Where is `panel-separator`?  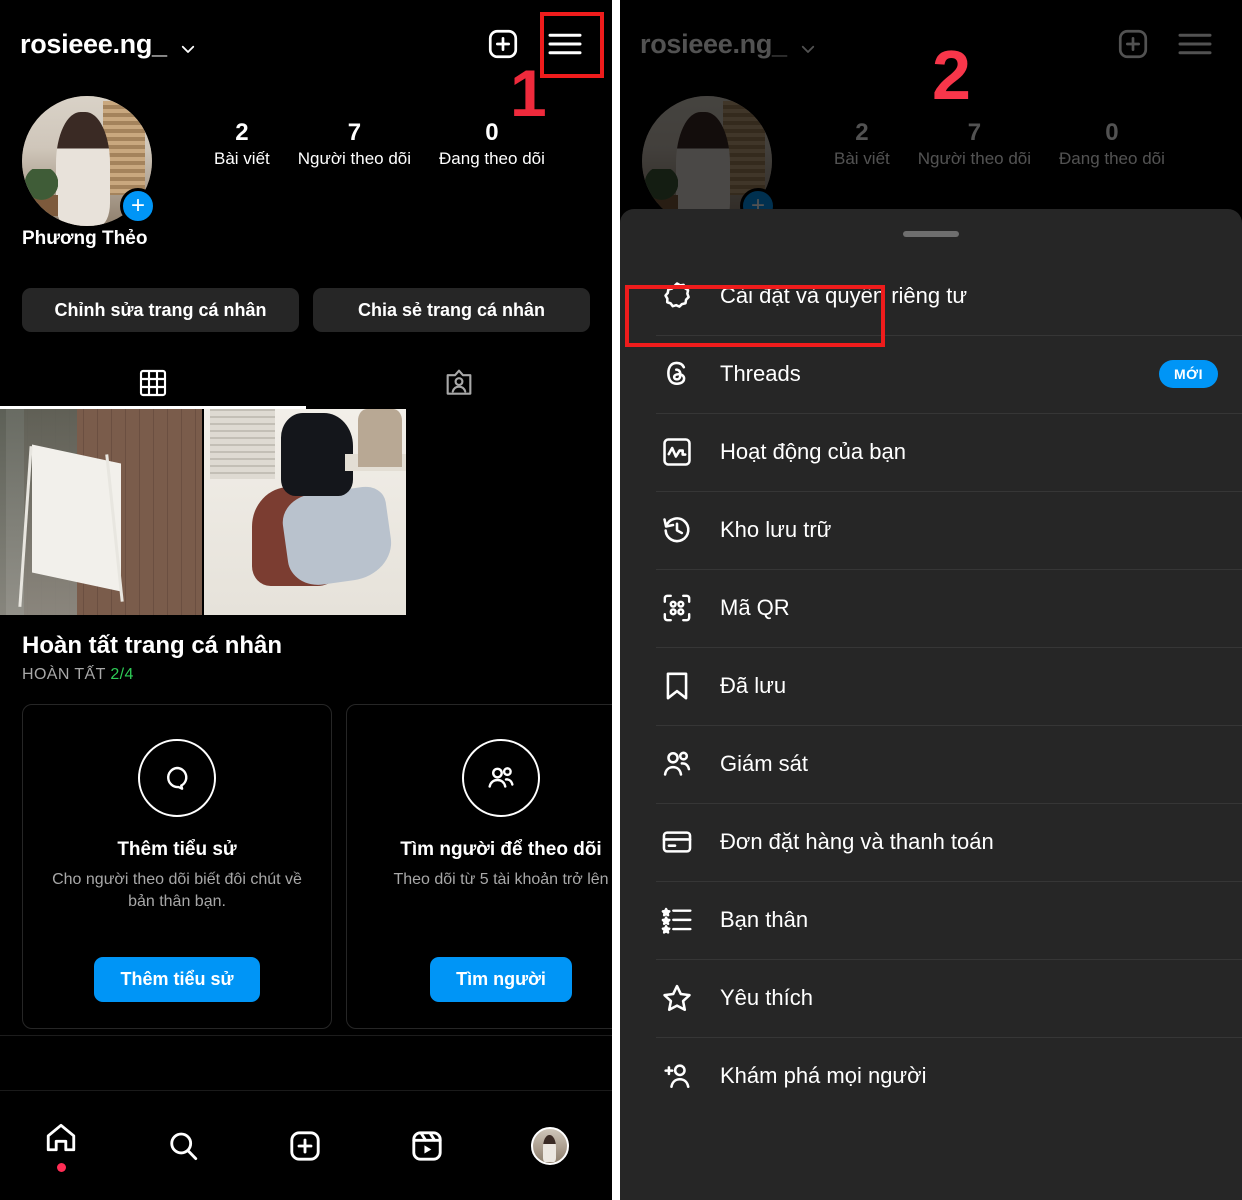 panel-separator is located at coordinates (616, 600).